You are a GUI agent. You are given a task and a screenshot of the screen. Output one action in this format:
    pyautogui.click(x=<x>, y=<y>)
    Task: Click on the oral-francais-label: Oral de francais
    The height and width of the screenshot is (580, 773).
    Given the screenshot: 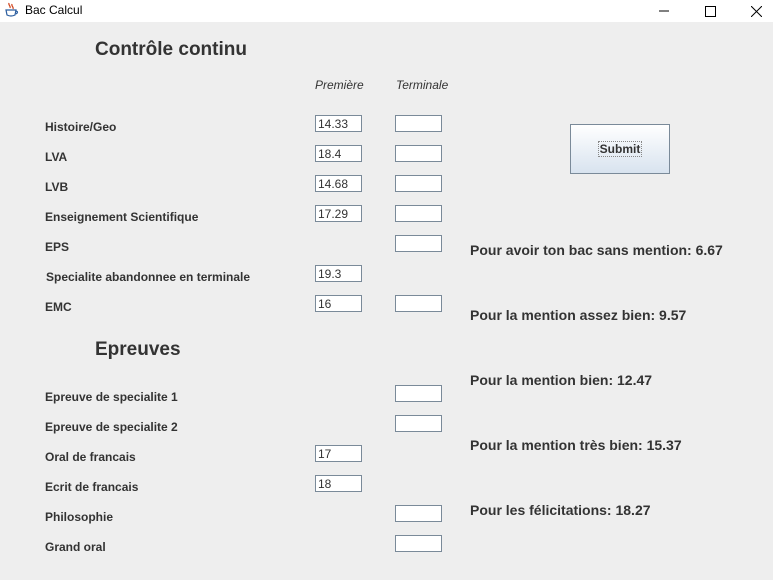 What is the action you would take?
    pyautogui.click(x=90, y=457)
    